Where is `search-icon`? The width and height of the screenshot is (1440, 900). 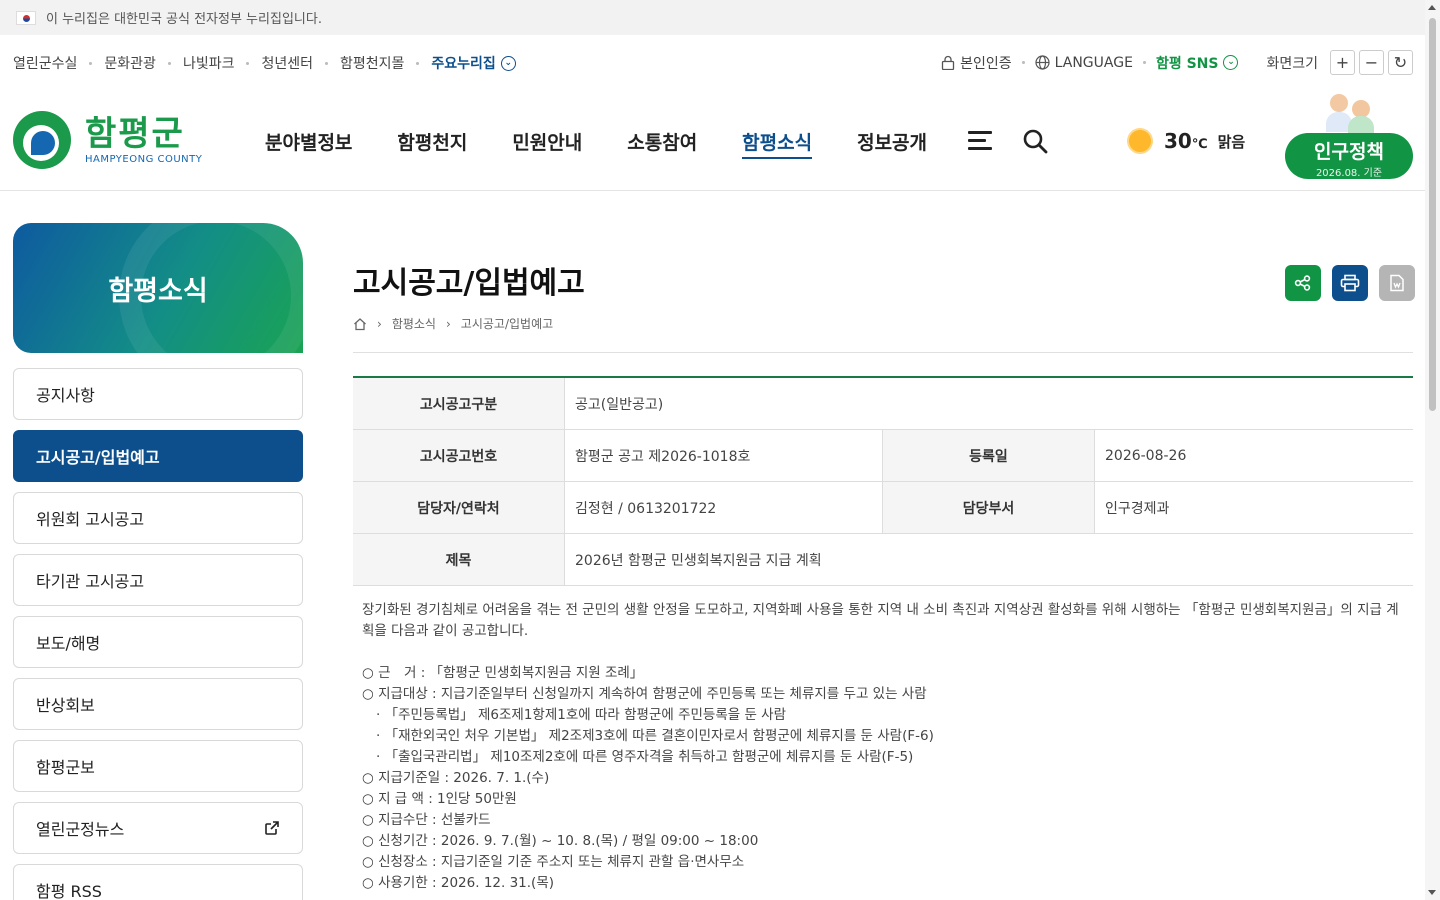 search-icon is located at coordinates (1035, 141).